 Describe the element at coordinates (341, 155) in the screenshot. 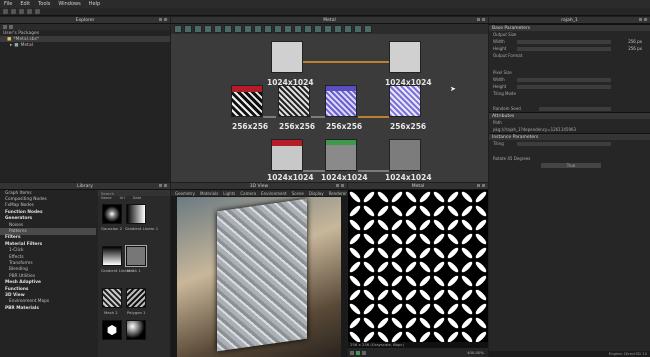

I see `node-gray` at that location.